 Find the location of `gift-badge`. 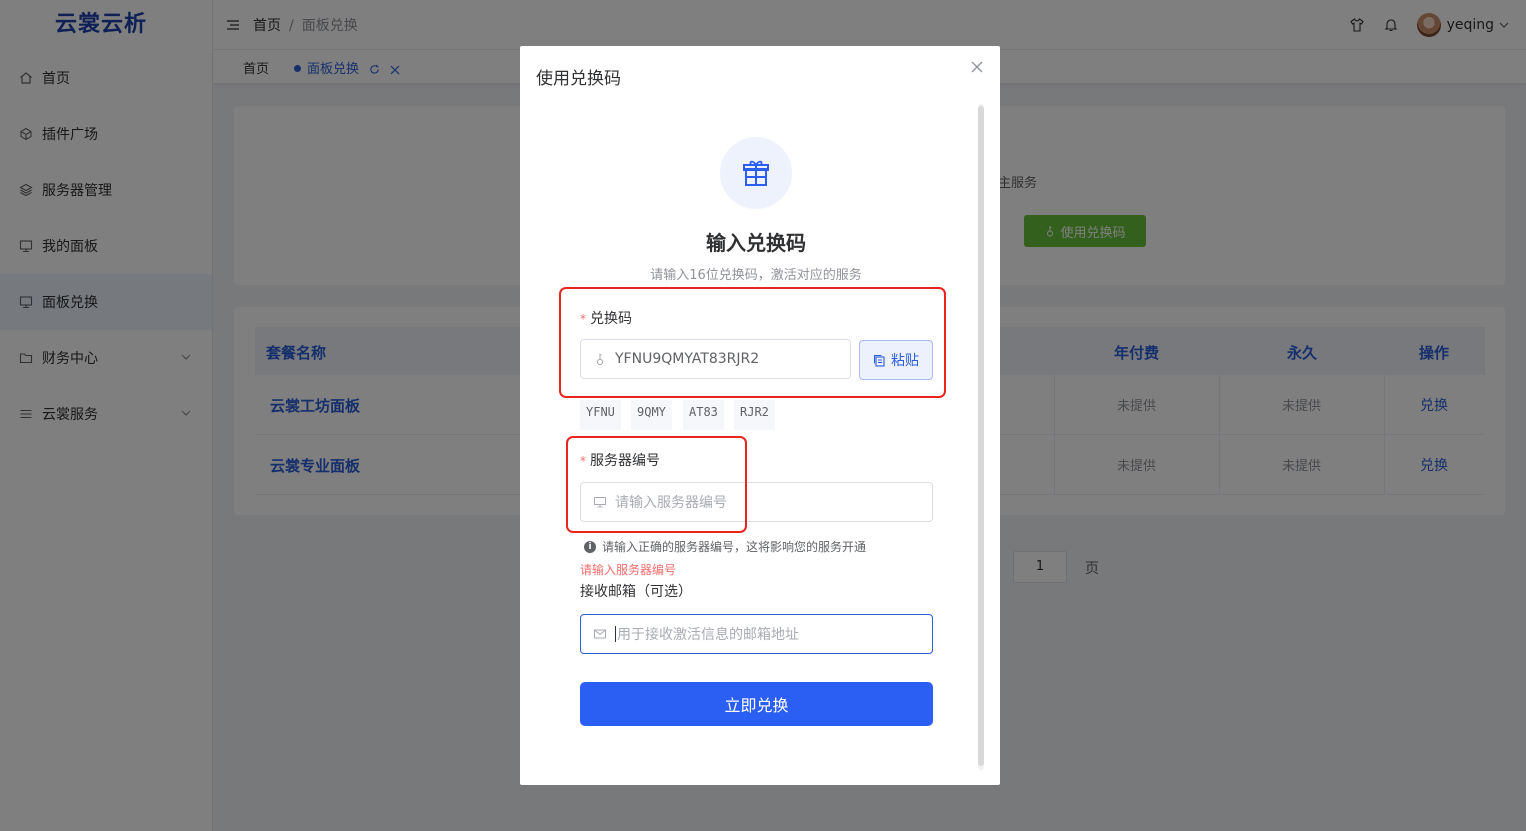

gift-badge is located at coordinates (756, 173).